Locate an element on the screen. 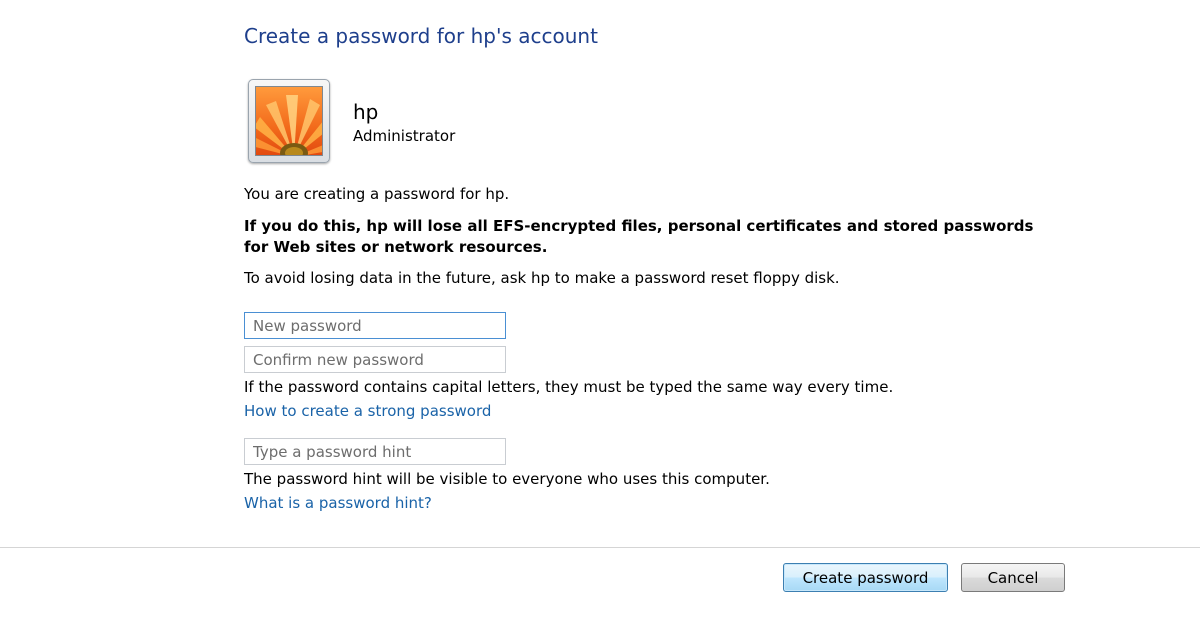 The image size is (1200, 628). password-hint-input is located at coordinates (375, 451).